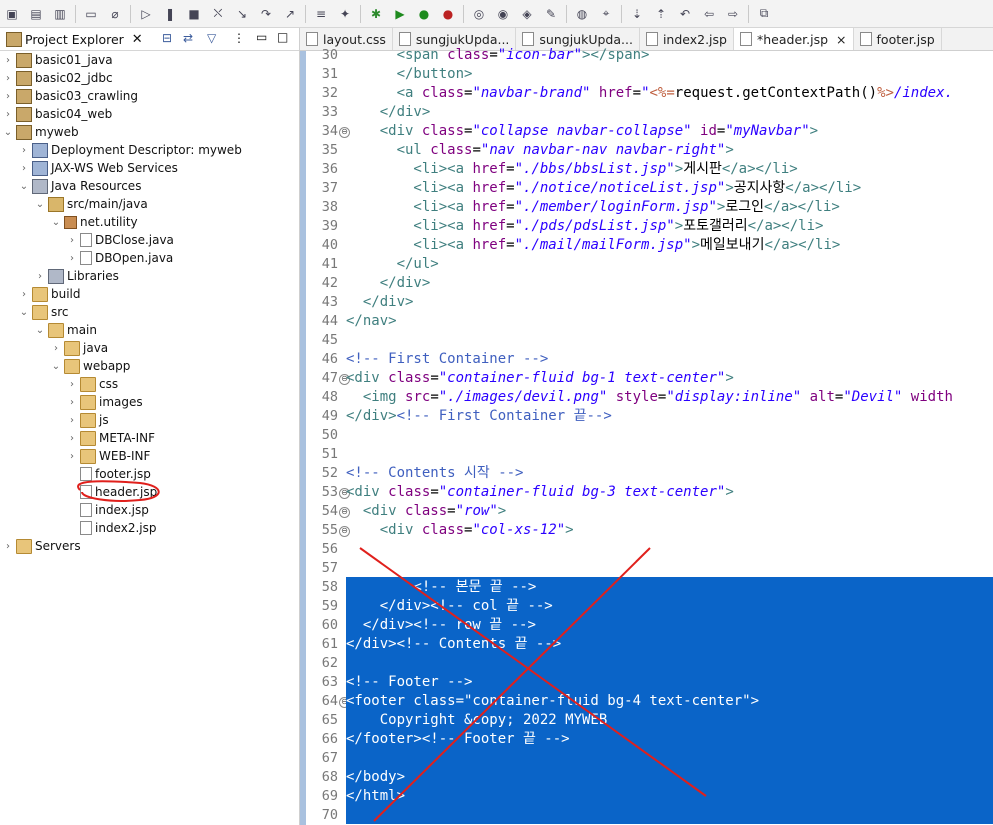 The width and height of the screenshot is (993, 825). Describe the element at coordinates (211, 38) in the screenshot. I see `filter-icon: ▽` at that location.